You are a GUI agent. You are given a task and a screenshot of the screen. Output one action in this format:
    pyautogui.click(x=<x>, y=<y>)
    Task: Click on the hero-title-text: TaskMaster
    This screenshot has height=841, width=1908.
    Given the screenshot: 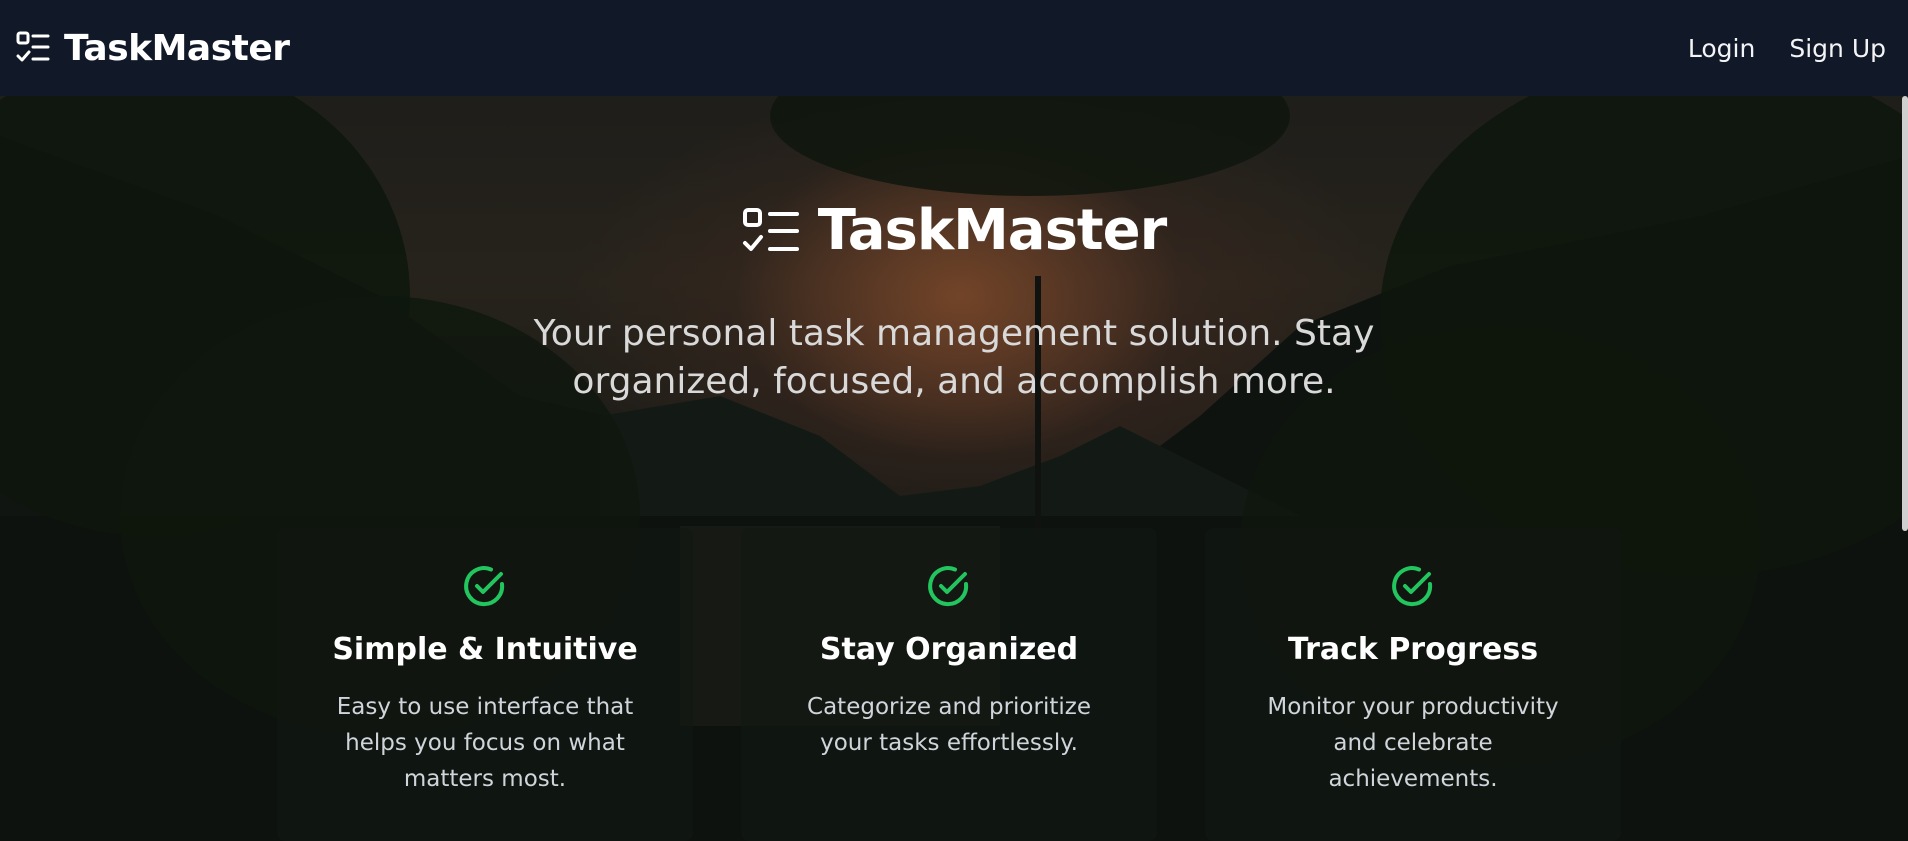 What is the action you would take?
    pyautogui.click(x=992, y=230)
    